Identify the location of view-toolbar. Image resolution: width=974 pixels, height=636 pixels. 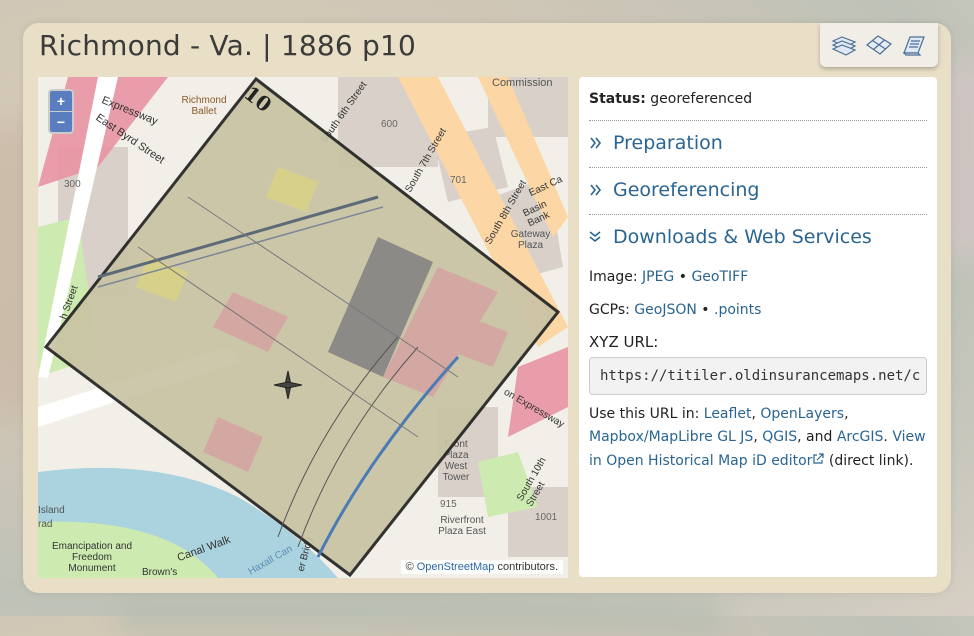
(879, 45).